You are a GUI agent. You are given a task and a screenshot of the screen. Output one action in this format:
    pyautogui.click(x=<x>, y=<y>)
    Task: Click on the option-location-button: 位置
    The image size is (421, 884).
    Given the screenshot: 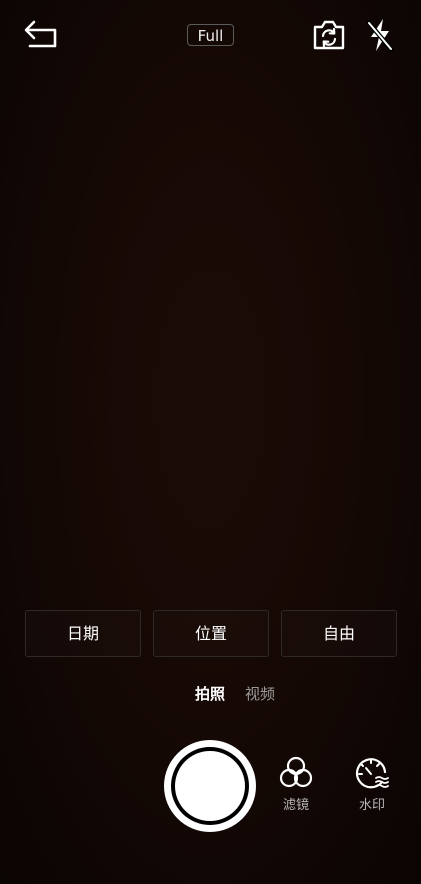 What is the action you would take?
    pyautogui.click(x=211, y=633)
    